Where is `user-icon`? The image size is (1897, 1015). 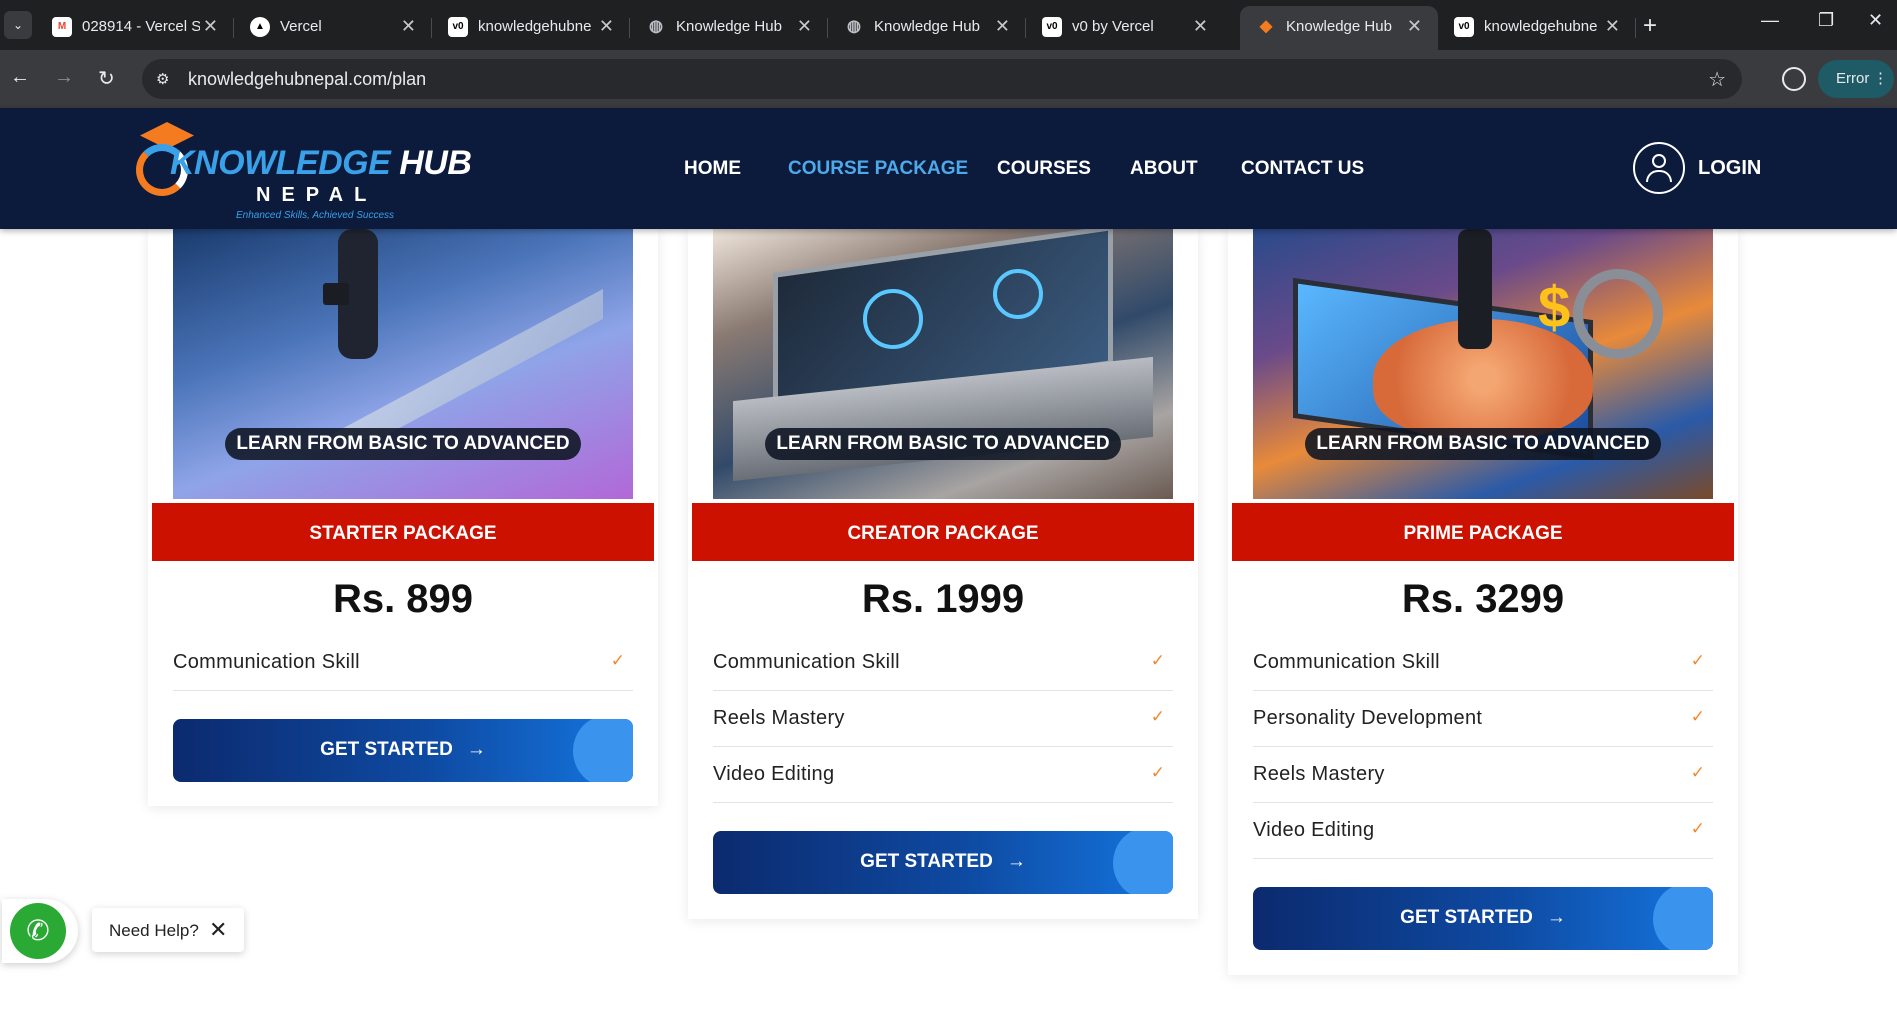
user-icon is located at coordinates (1659, 168).